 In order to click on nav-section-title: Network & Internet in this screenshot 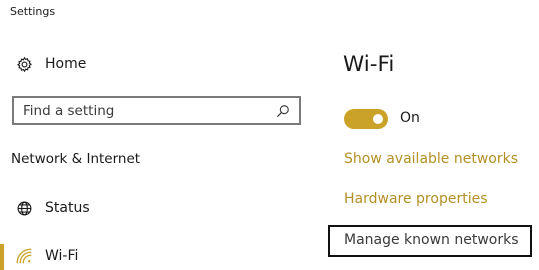, I will do `click(76, 159)`.